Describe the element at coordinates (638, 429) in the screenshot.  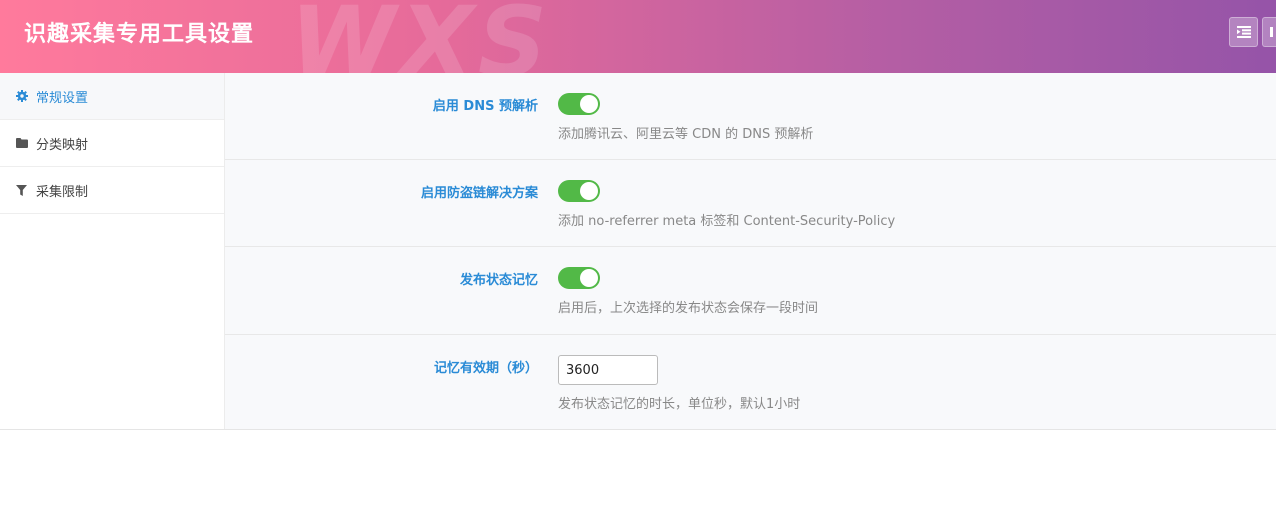
I see `section-divider` at that location.